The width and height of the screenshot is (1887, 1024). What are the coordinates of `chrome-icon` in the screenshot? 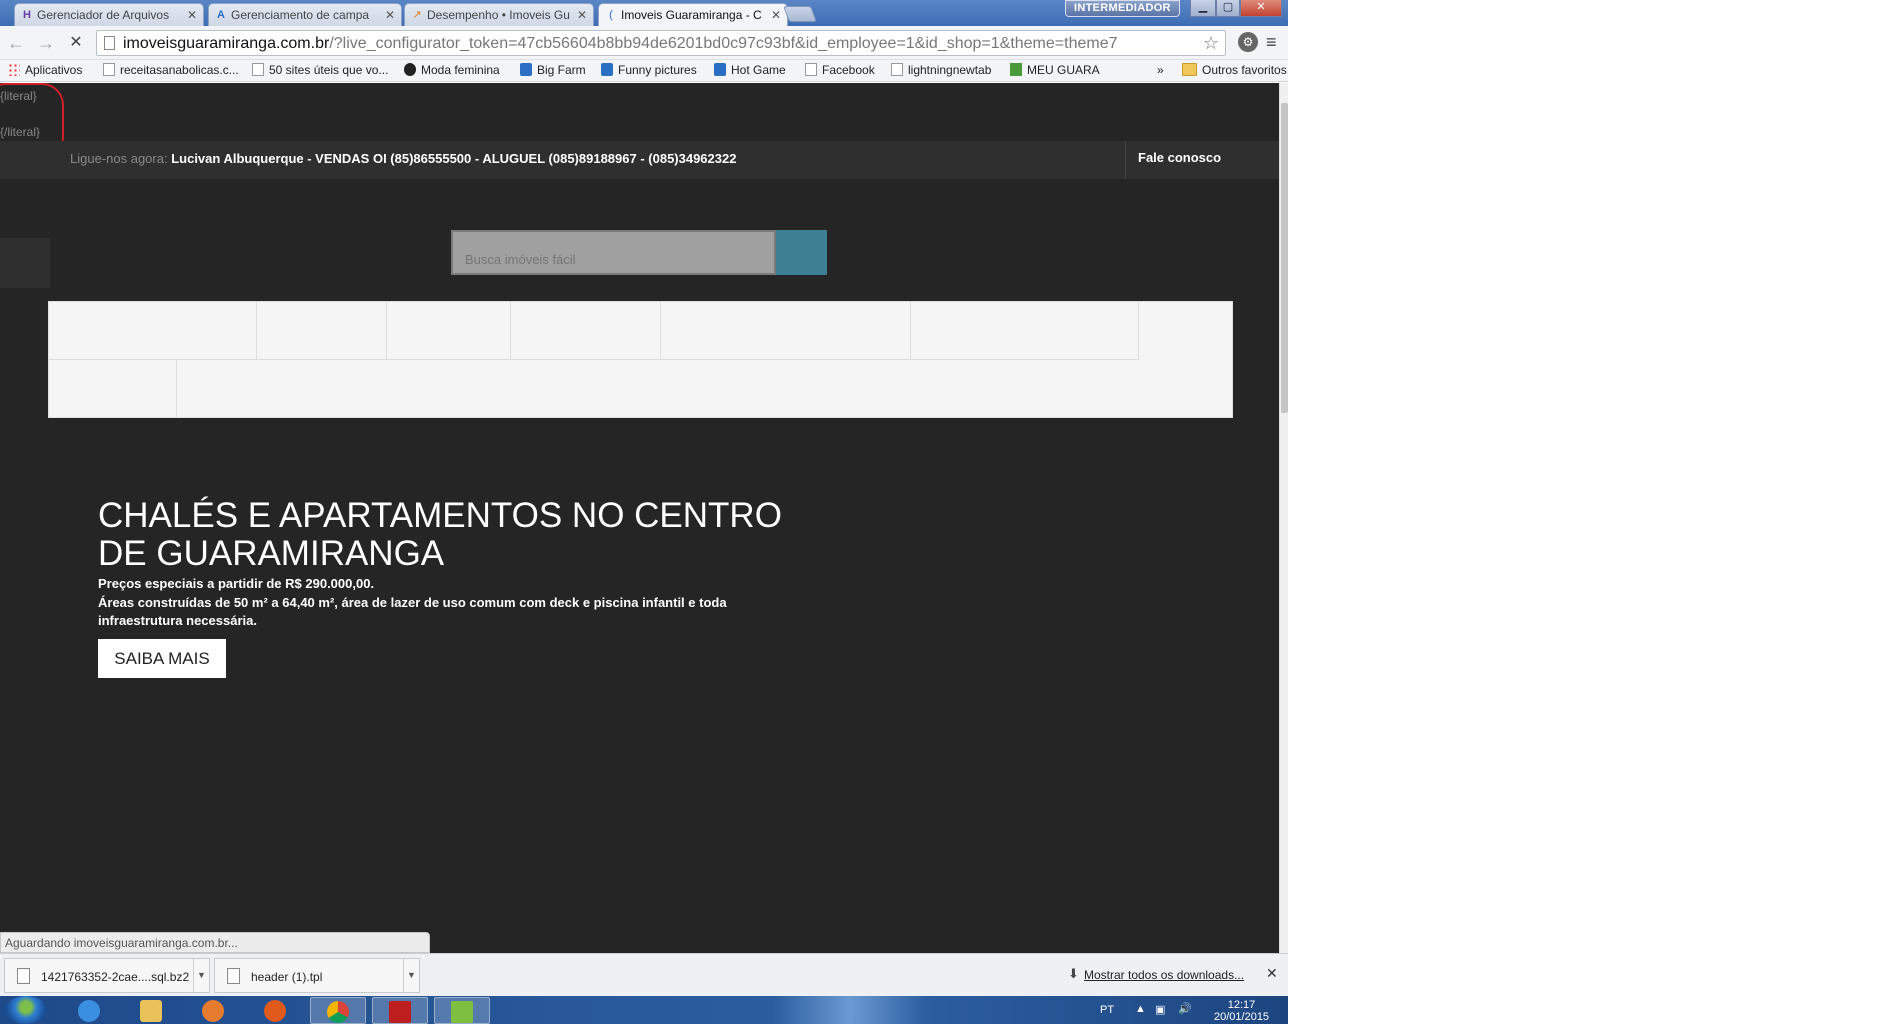 It's located at (338, 1012).